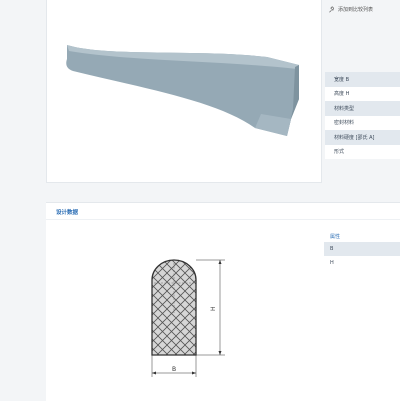 The height and width of the screenshot is (401, 400). I want to click on attribute-label: H, so click(332, 263).